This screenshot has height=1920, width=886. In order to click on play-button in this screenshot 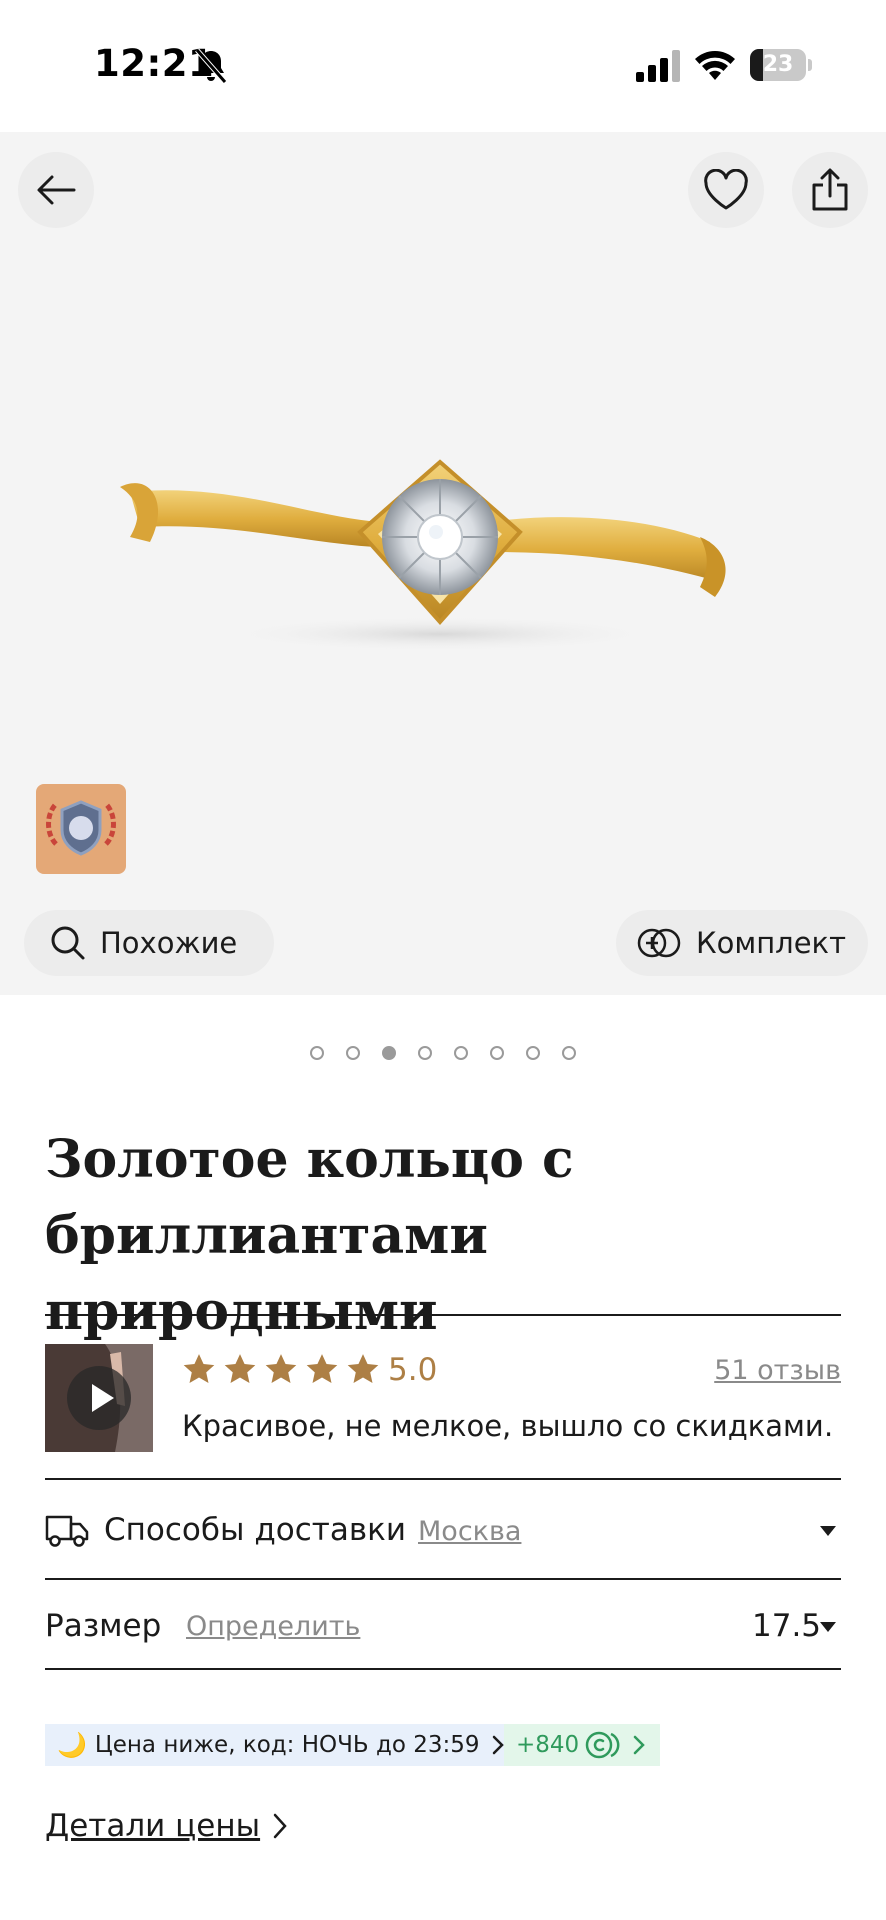, I will do `click(99, 1398)`.